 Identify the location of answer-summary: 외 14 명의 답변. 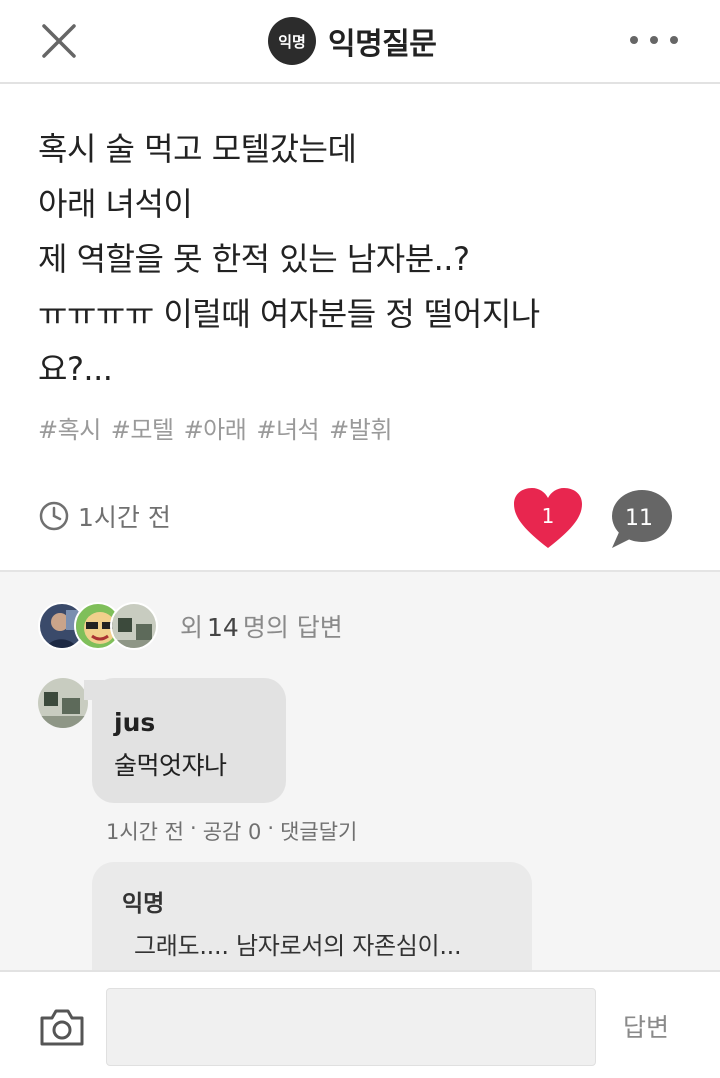
(190, 626).